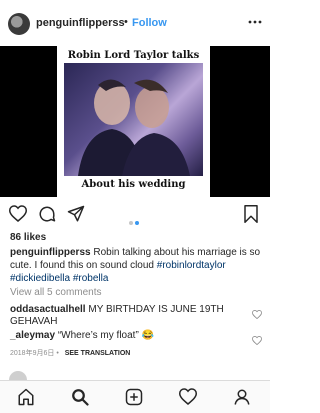 This screenshot has width=320, height=413. I want to click on post-photo, so click(133, 119).